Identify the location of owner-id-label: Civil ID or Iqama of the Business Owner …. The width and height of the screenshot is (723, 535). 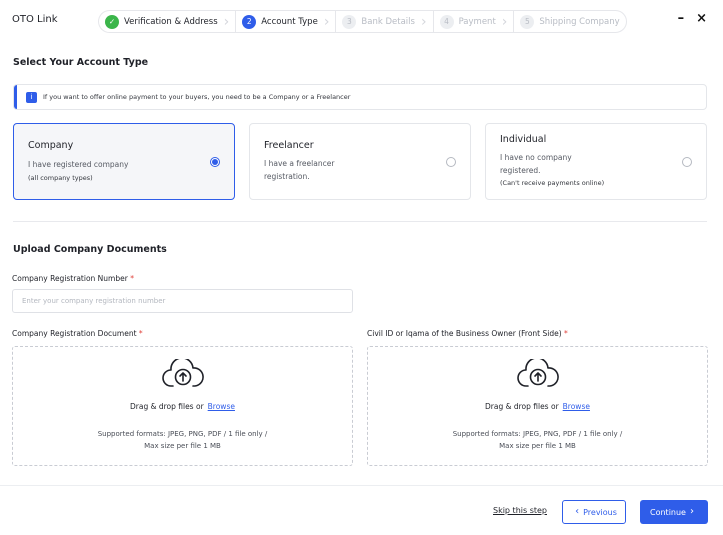
(467, 333).